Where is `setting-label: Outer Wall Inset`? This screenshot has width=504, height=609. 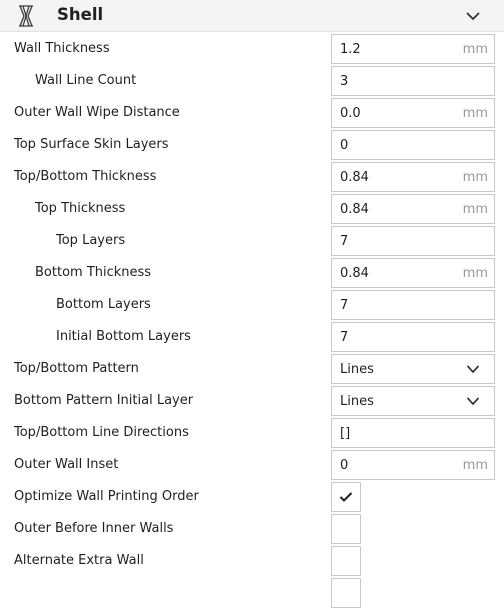
setting-label: Outer Wall Inset is located at coordinates (66, 464).